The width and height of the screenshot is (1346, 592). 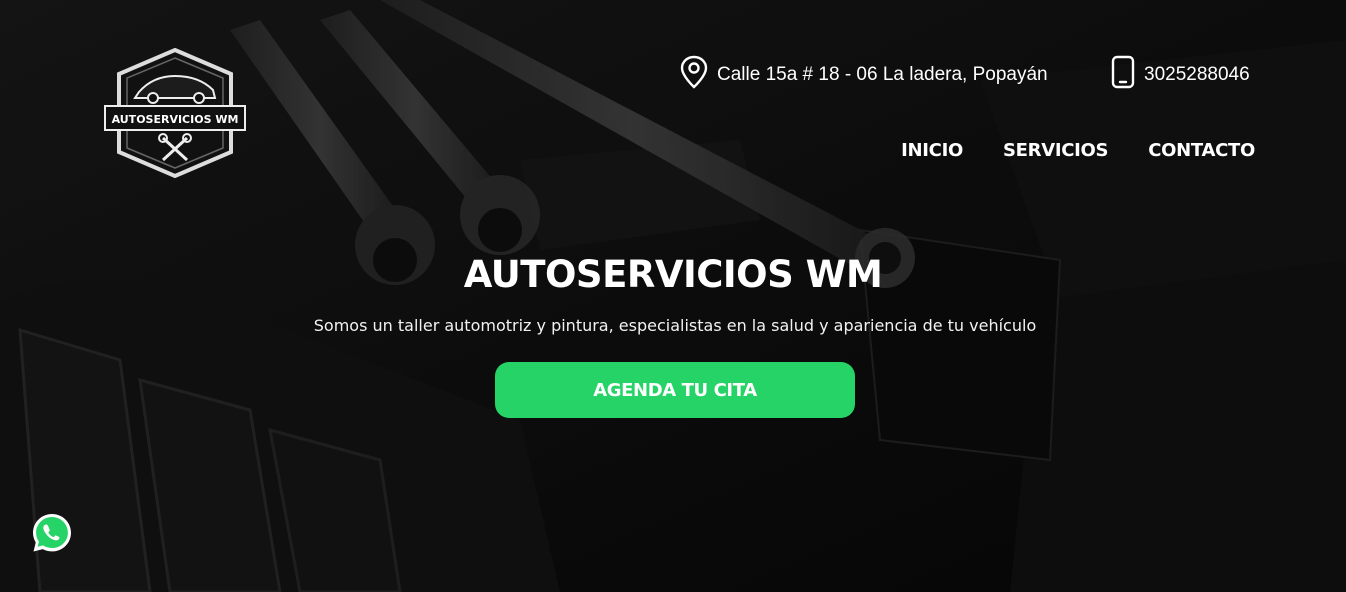 What do you see at coordinates (694, 75) in the screenshot?
I see `map-pin-icon` at bounding box center [694, 75].